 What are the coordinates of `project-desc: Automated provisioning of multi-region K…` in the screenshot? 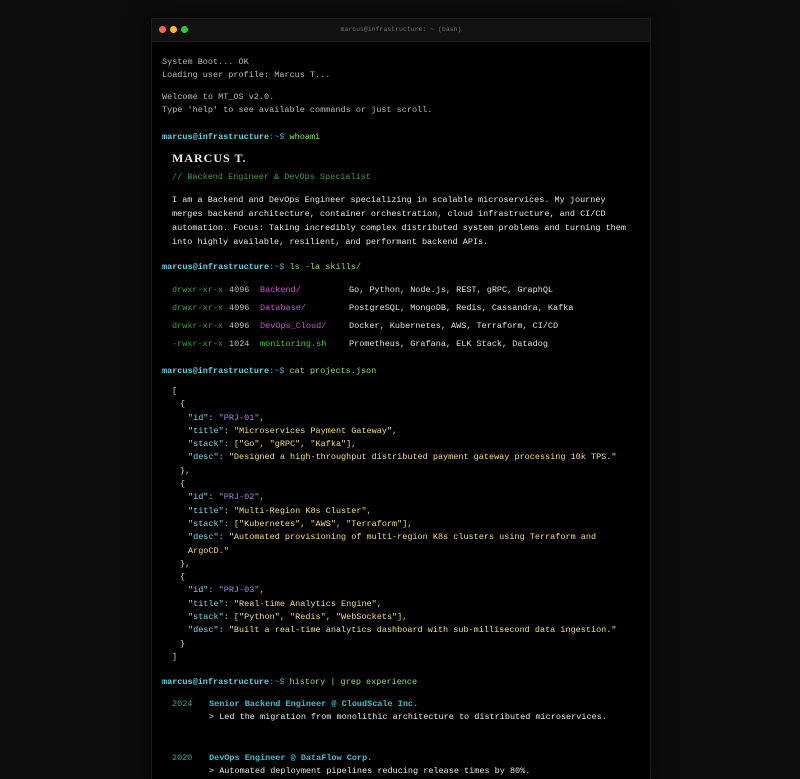 It's located at (392, 544).